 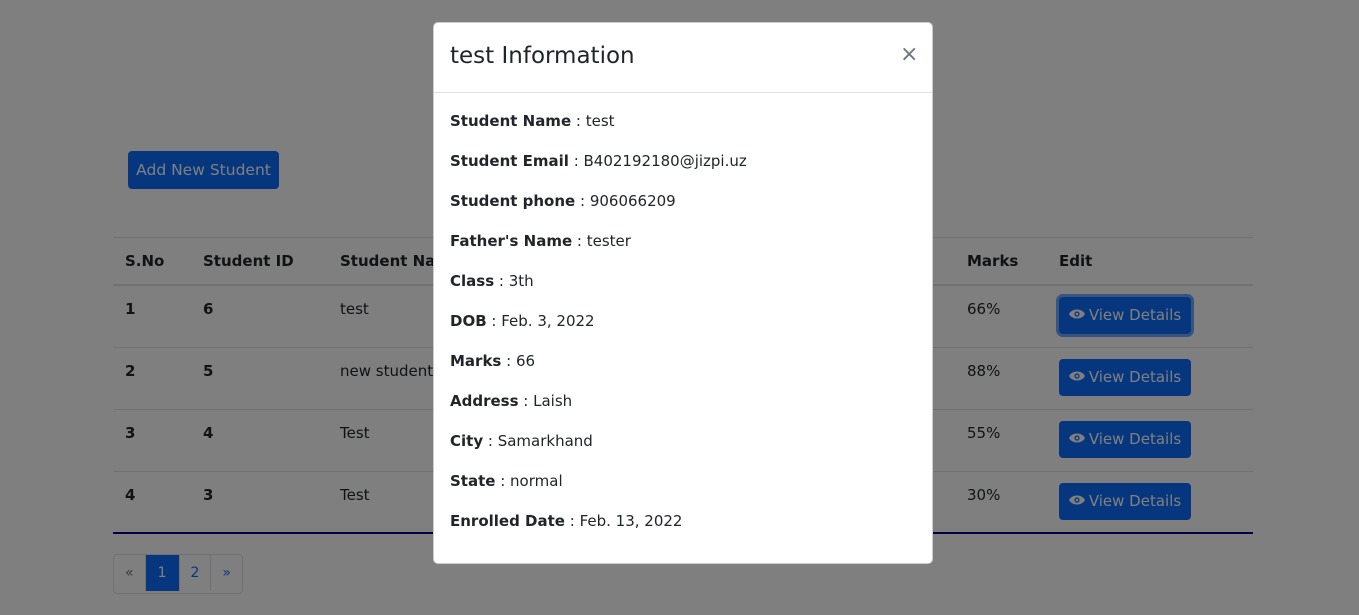 I want to click on info-value: Samarkhand, so click(x=545, y=441).